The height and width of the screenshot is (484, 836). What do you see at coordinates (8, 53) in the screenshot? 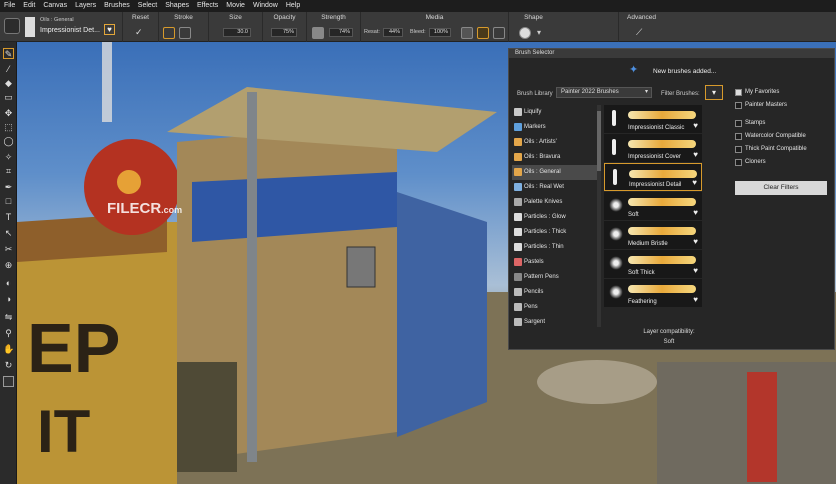
I see `brush-tool-icon: ✎` at bounding box center [8, 53].